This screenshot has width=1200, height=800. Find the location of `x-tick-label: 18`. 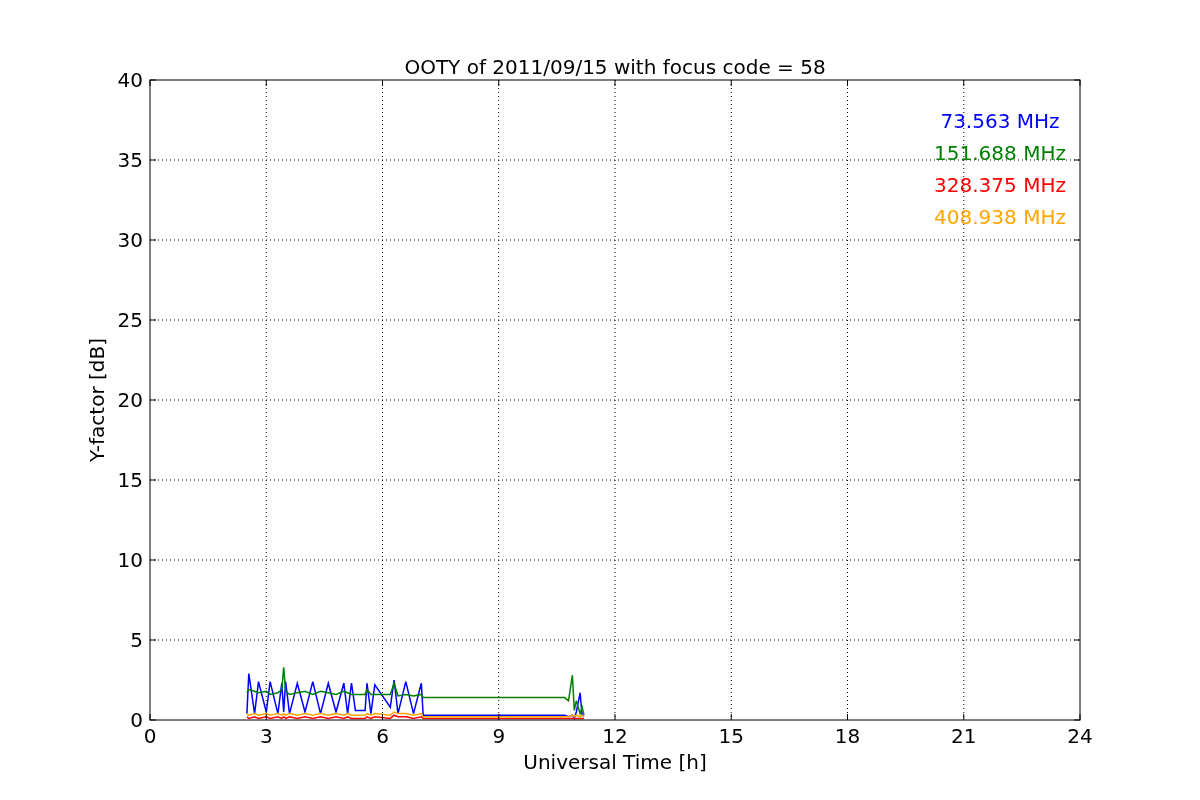

x-tick-label: 18 is located at coordinates (847, 736).